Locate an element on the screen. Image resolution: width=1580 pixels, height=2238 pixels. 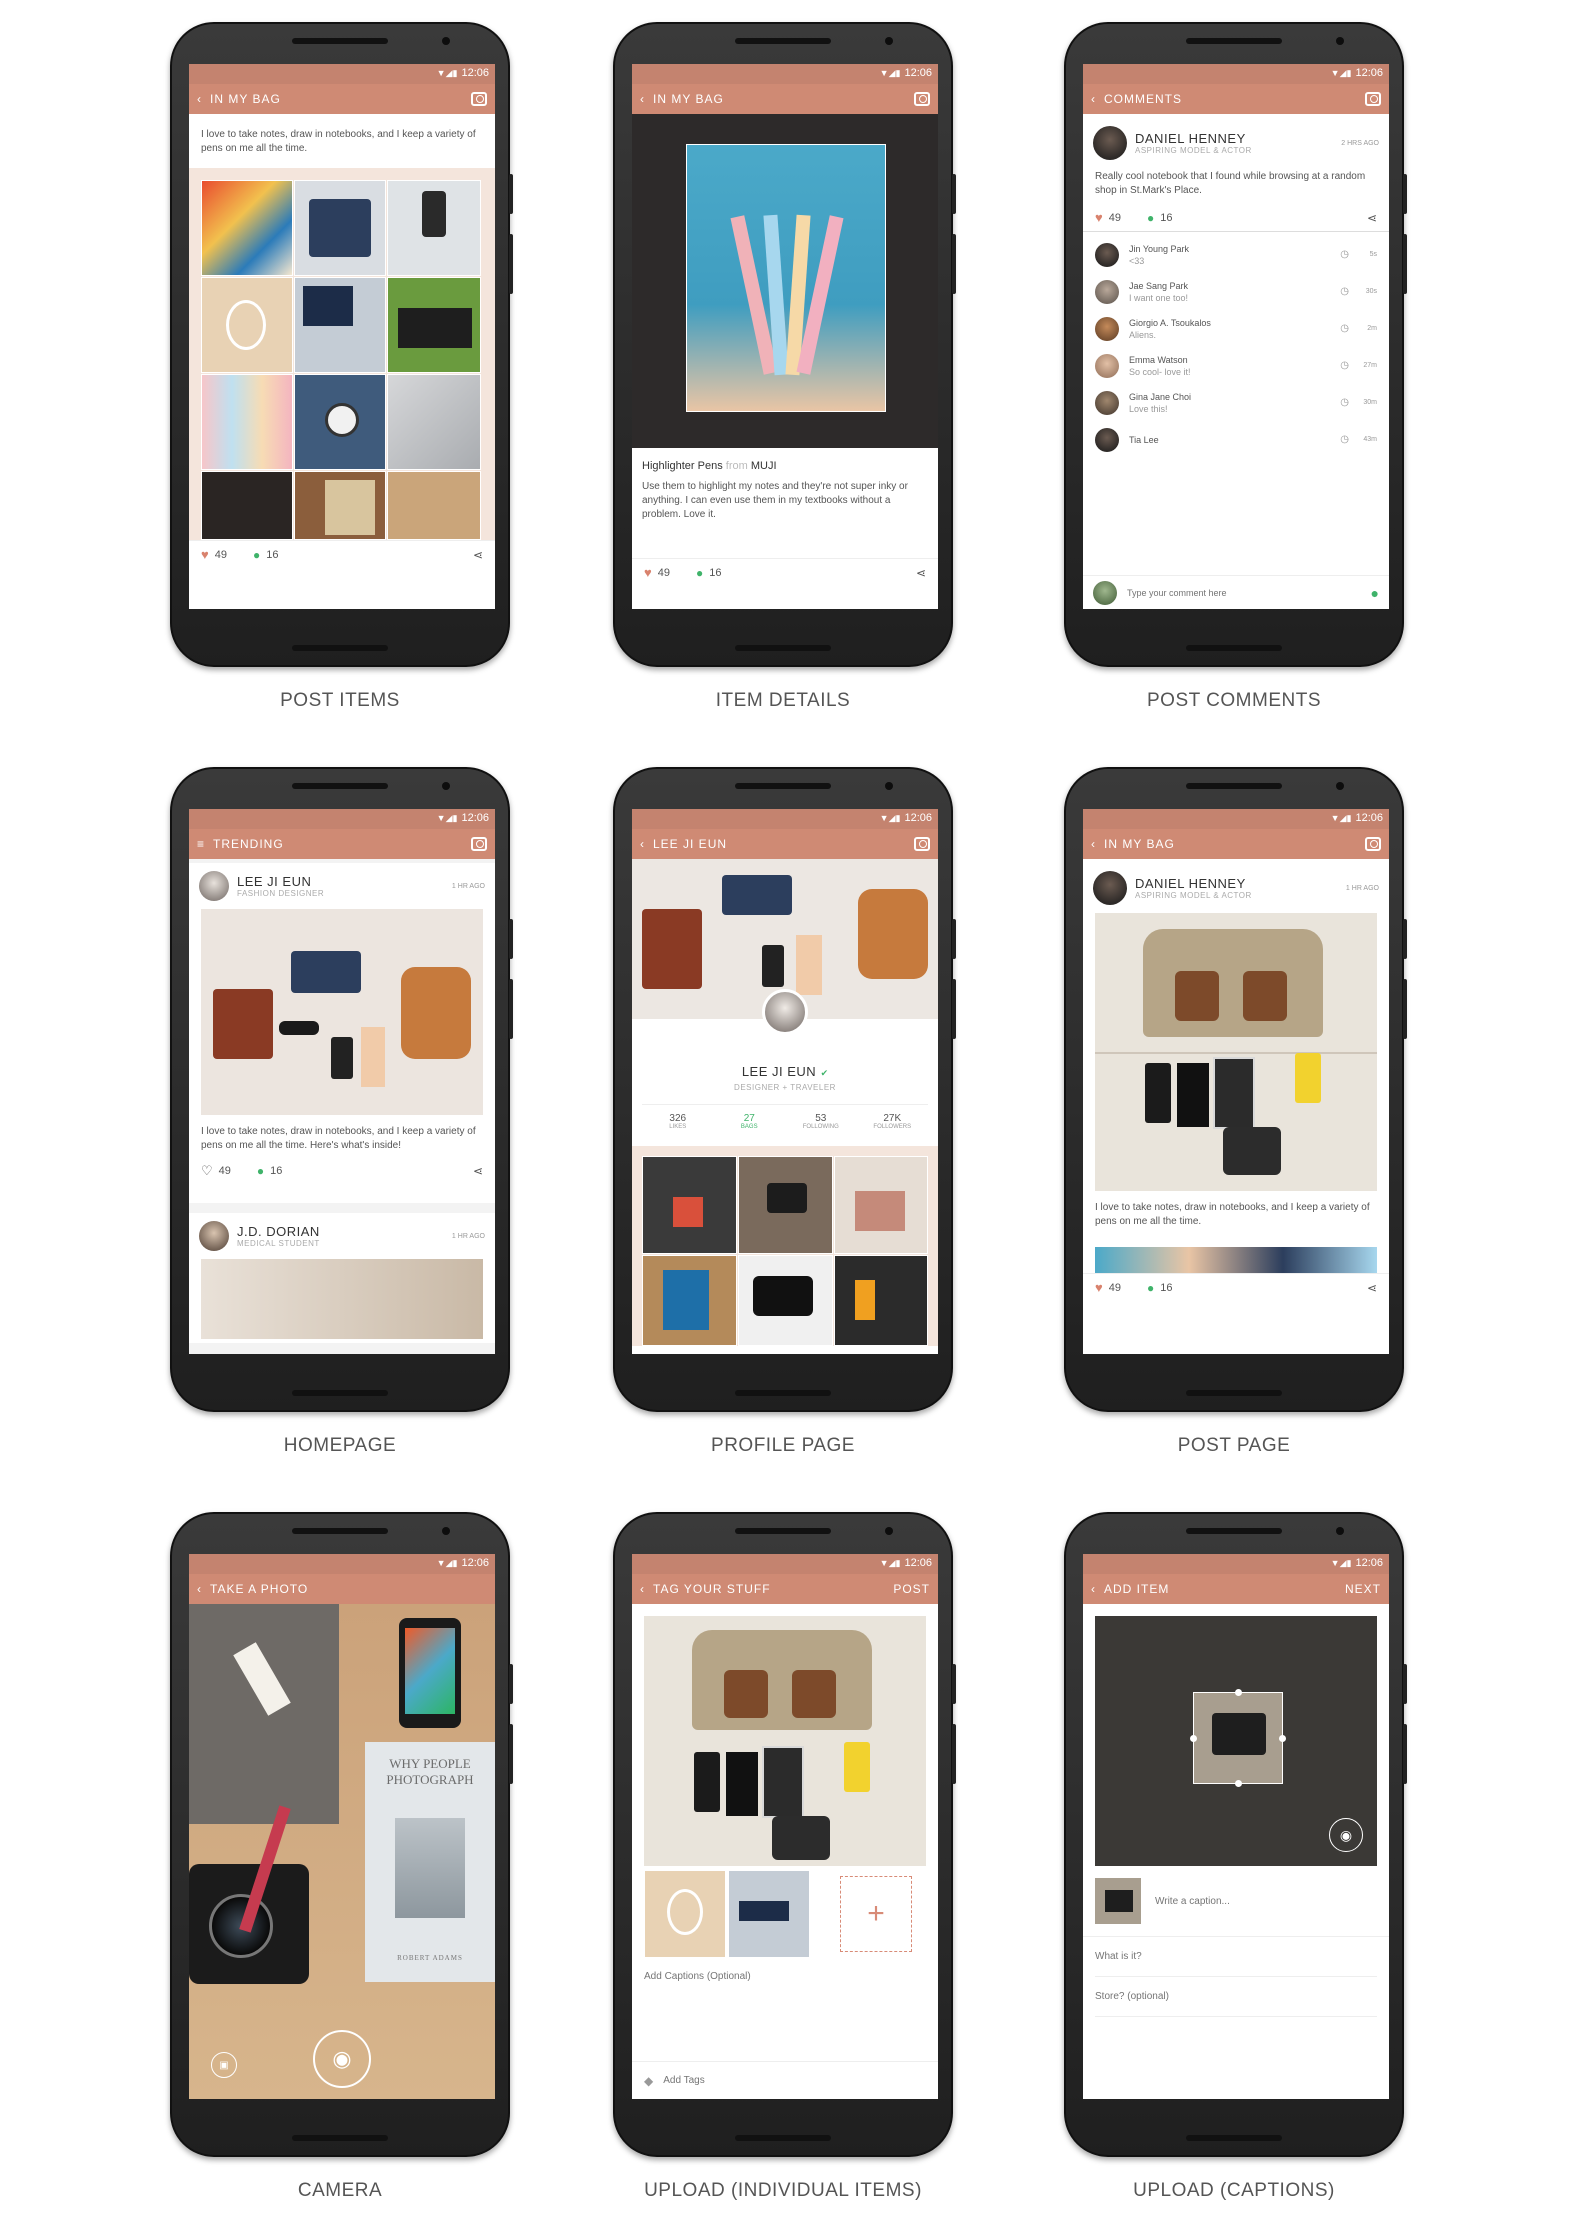
heart-outline-icon: ♡ is located at coordinates (207, 1171).